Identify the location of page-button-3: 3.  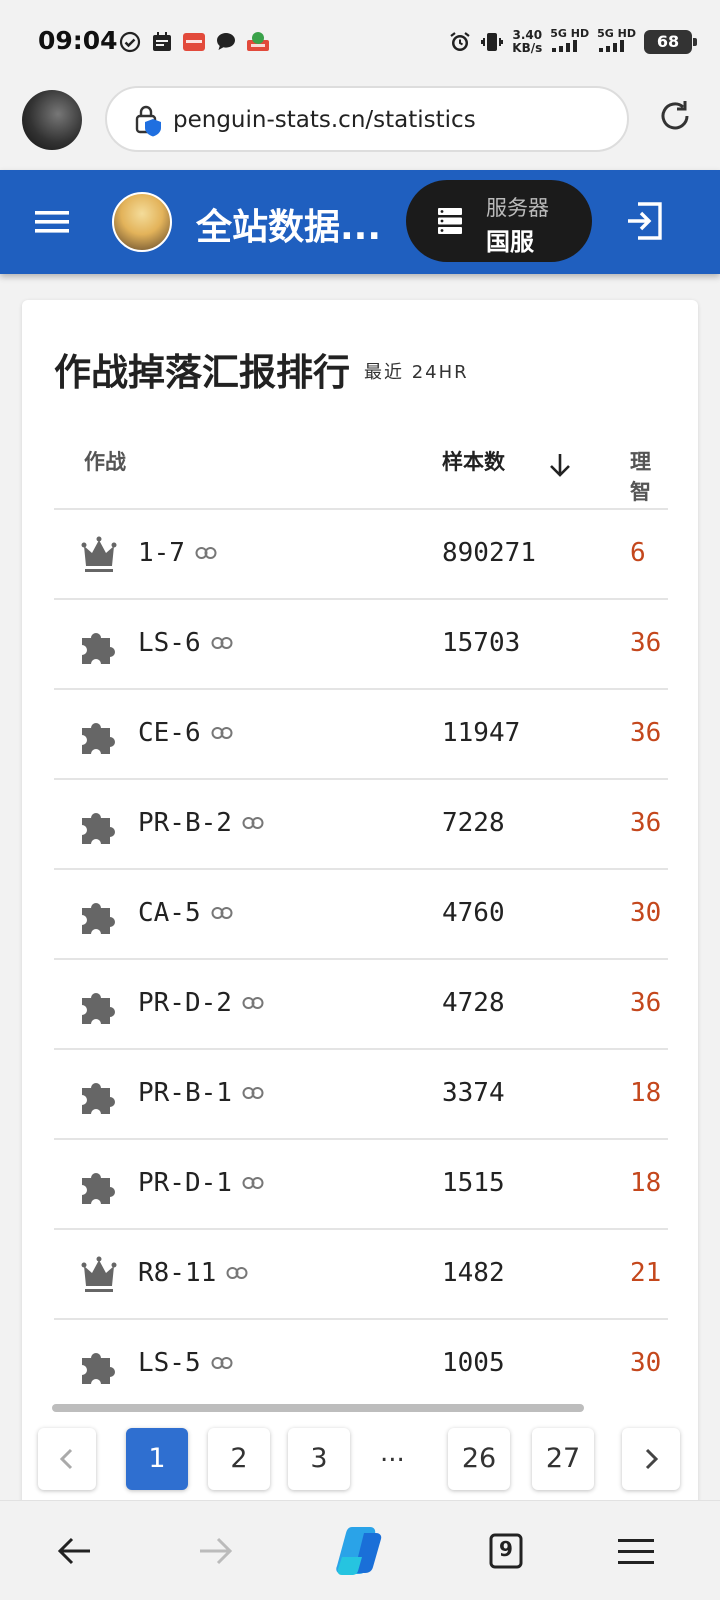
(319, 1459).